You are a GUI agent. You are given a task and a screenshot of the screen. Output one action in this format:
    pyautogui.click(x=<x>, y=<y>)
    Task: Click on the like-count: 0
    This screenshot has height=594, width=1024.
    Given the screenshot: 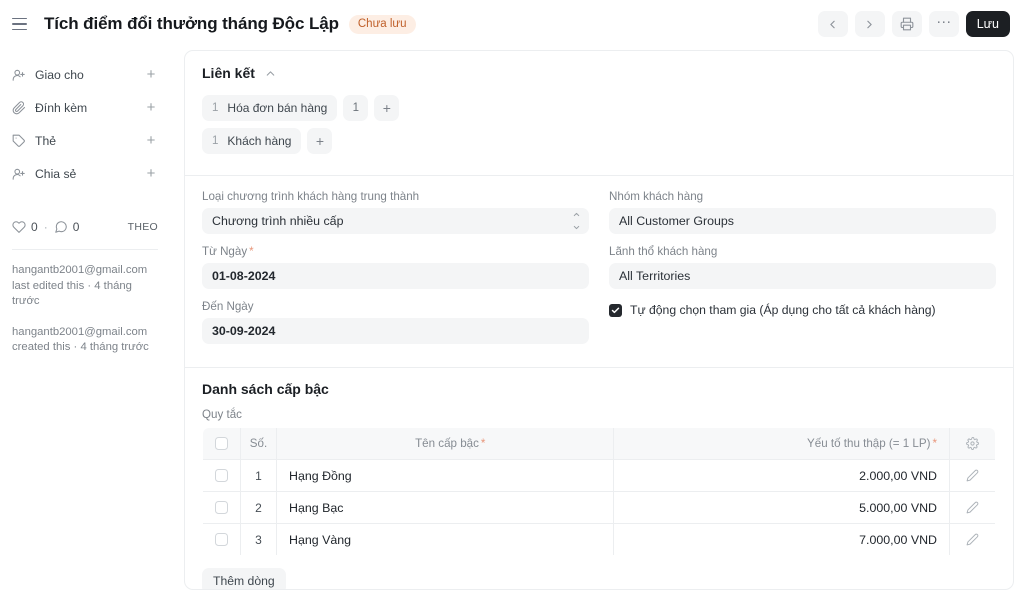 What is the action you would take?
    pyautogui.click(x=34, y=227)
    